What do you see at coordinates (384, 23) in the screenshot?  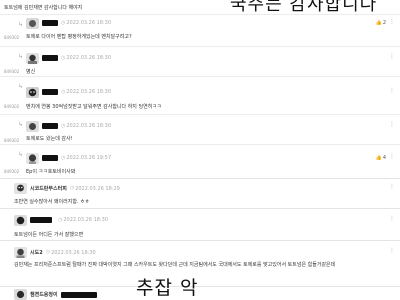 I see `like-count: 2` at bounding box center [384, 23].